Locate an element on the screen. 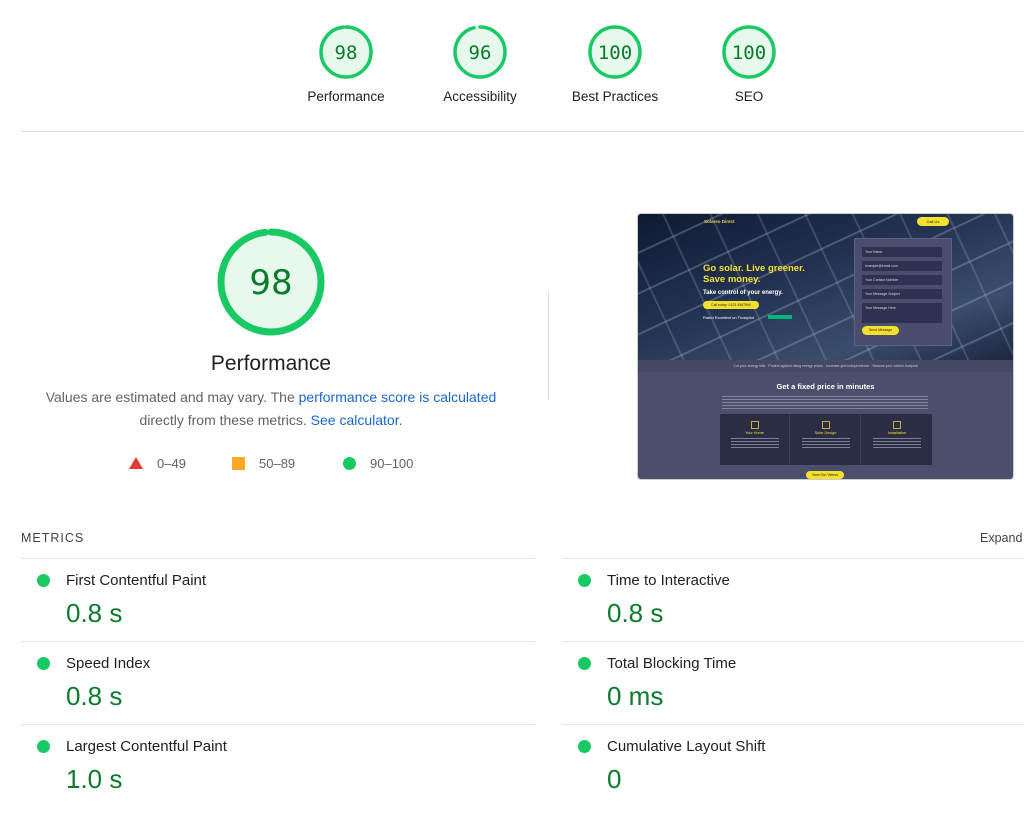 Image resolution: width=1024 pixels, height=816 pixels. gauge-performance: 98 Performance is located at coordinates (346, 64).